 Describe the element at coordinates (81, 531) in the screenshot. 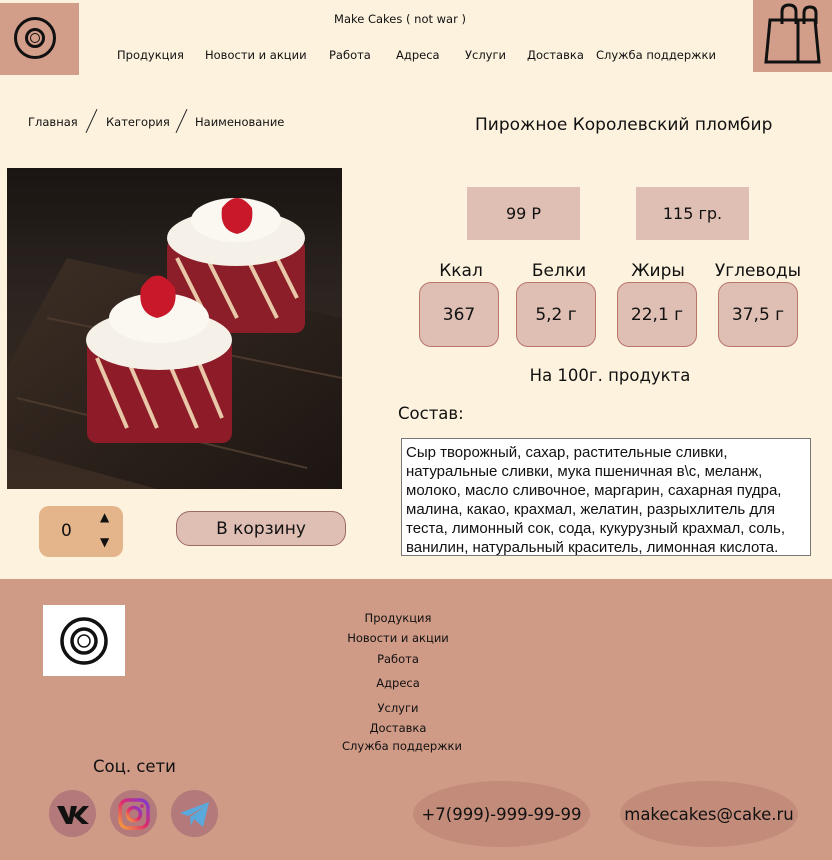

I see `quantity-stepper` at that location.